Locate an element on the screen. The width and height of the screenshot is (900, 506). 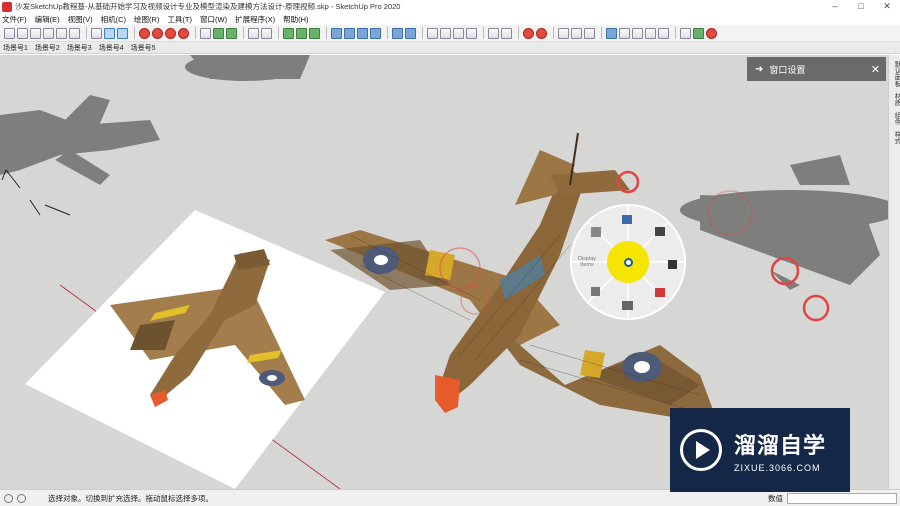
menu-file: 文件(F) is located at coordinates (14, 19).